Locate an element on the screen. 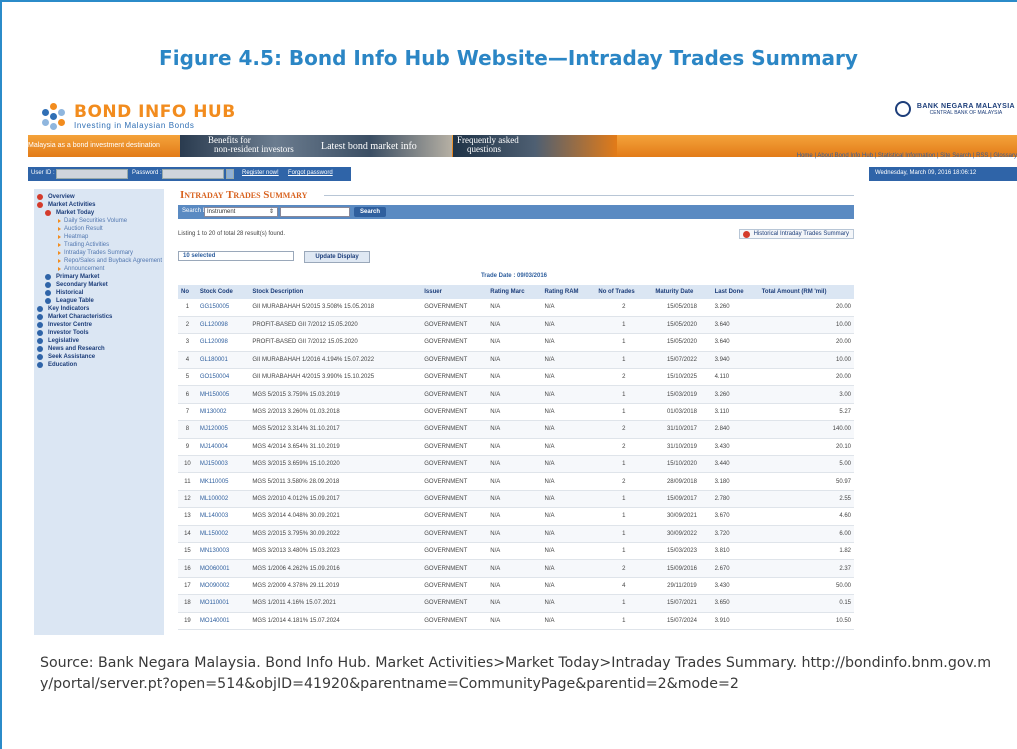  stock-code-link: MO090002 is located at coordinates (223, 586).